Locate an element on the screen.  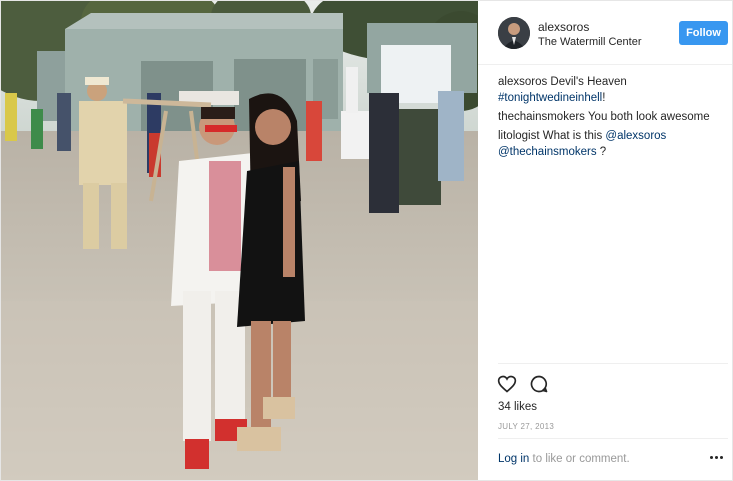
post-date: JULY 27, 2013 is located at coordinates (526, 426).